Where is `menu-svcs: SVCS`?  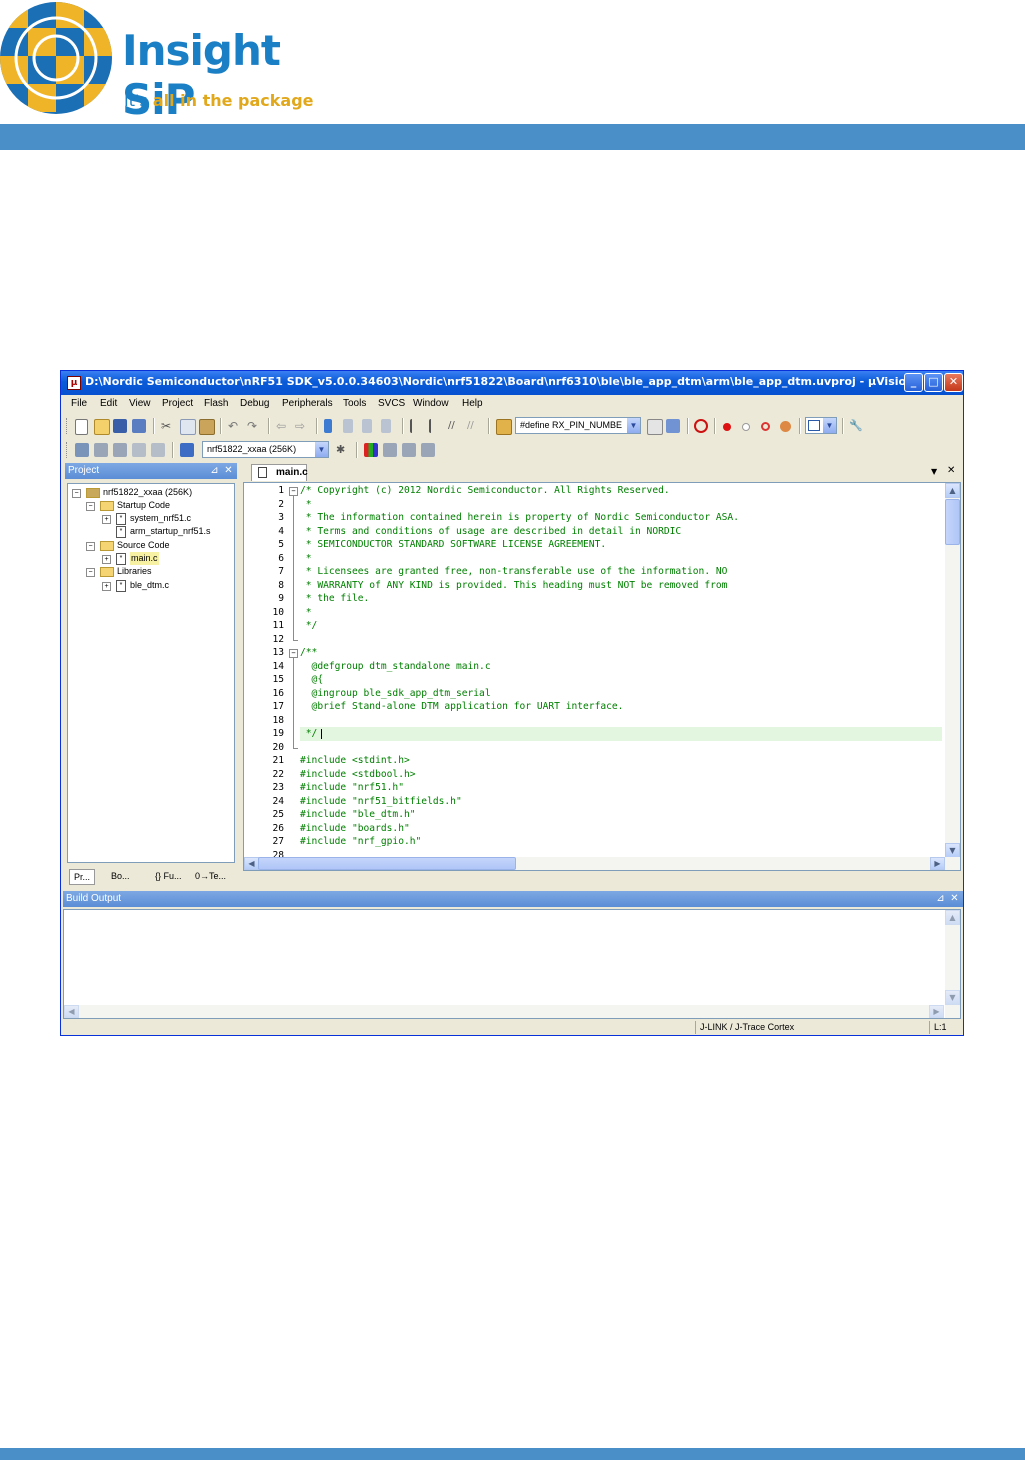
menu-svcs: SVCS is located at coordinates (391, 403).